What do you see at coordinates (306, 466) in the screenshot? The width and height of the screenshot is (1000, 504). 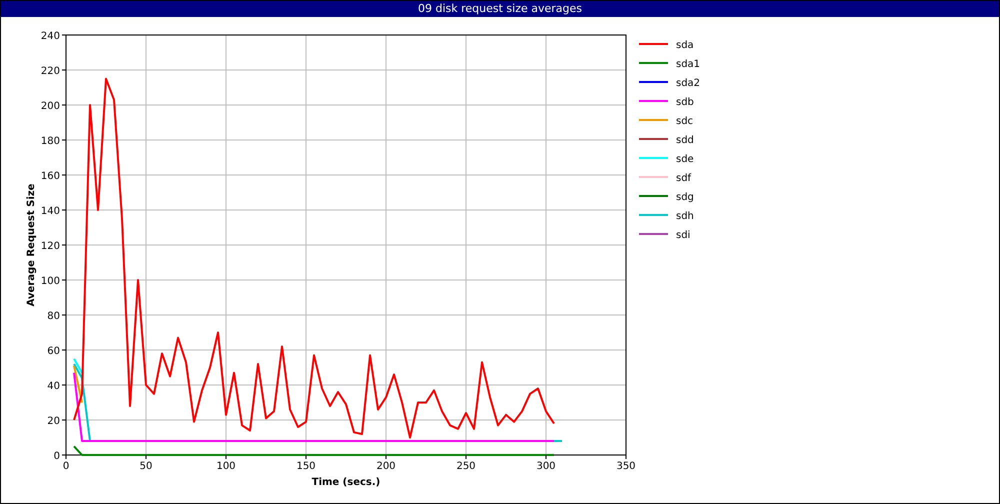 I see `x-tick-label: 150` at bounding box center [306, 466].